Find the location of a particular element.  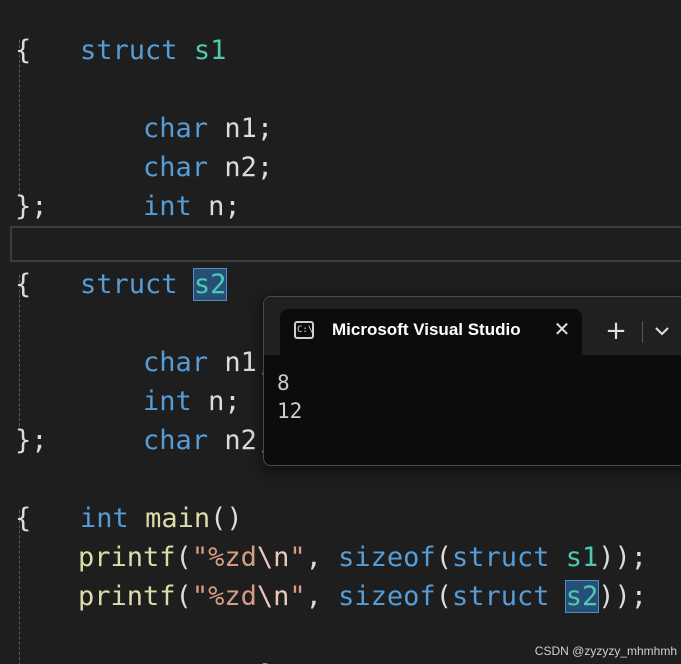

function-name: main is located at coordinates (178, 518).